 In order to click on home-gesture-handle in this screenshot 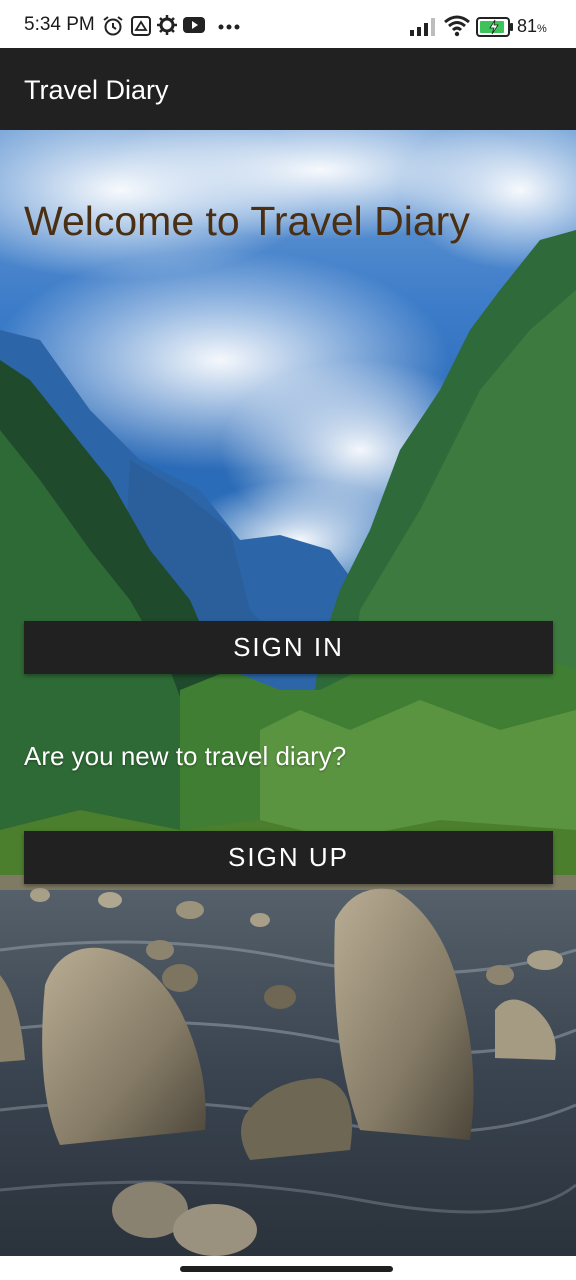, I will do `click(286, 1269)`.